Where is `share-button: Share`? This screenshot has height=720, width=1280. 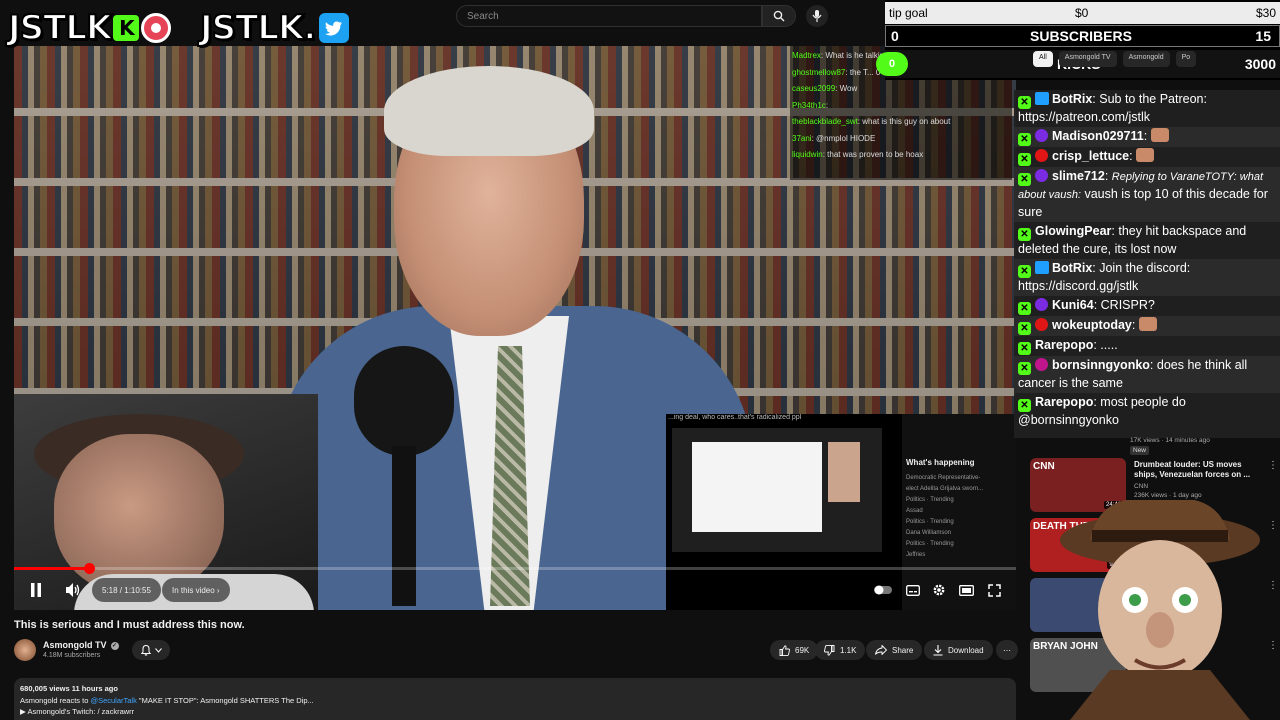 share-button: Share is located at coordinates (894, 650).